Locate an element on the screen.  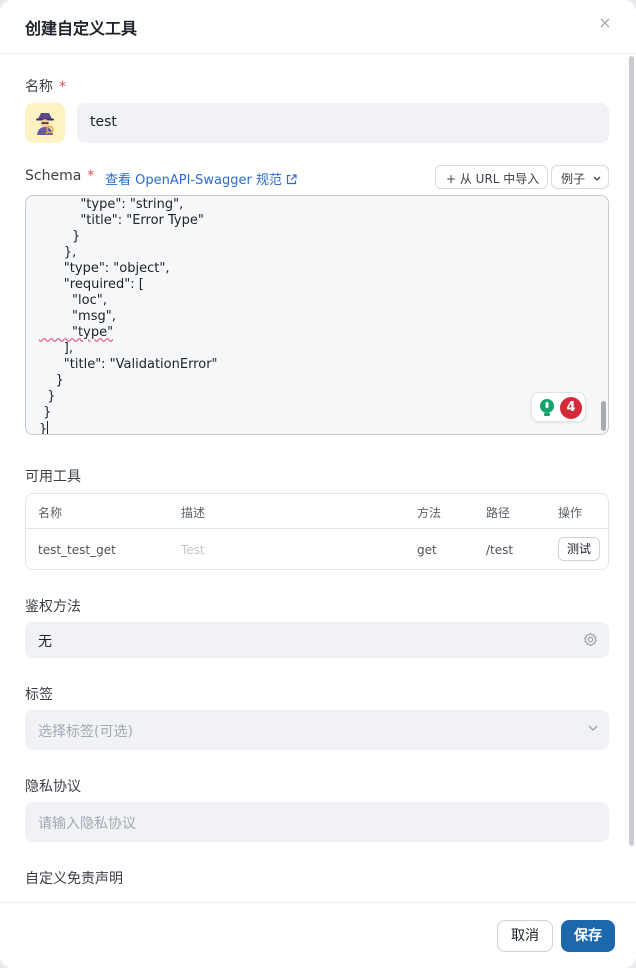
example-dropdown: 例子 is located at coordinates (580, 177).